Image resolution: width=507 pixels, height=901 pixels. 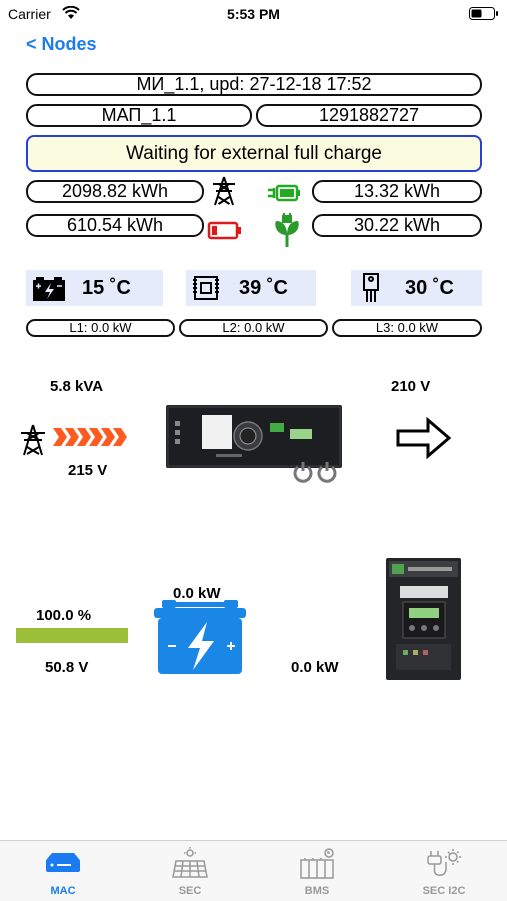 What do you see at coordinates (63, 891) in the screenshot?
I see `tab-mac-label: MAC` at bounding box center [63, 891].